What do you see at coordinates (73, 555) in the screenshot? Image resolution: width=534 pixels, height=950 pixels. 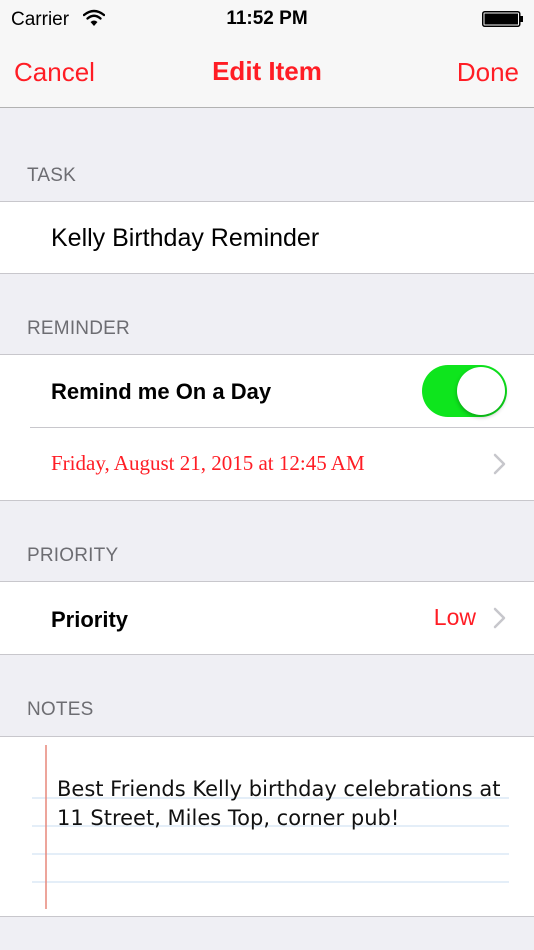 I see `section-header-priority: PRIORITY` at bounding box center [73, 555].